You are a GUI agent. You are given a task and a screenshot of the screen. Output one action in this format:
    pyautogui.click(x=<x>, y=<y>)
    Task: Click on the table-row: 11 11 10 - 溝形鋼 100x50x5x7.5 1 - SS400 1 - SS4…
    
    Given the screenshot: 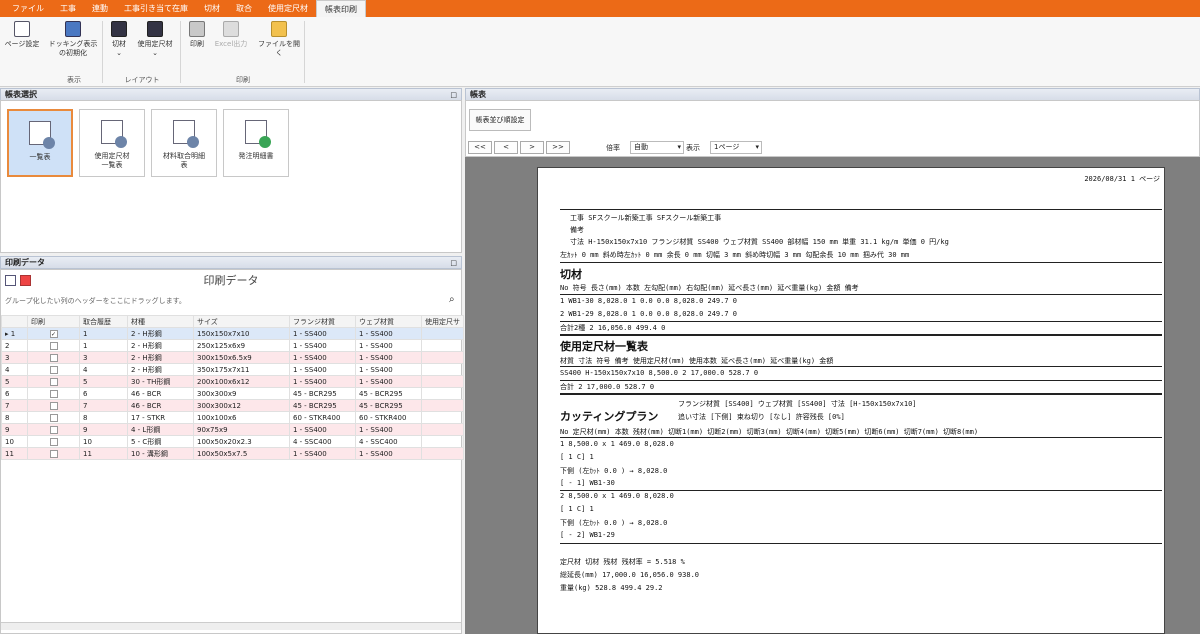 What is the action you would take?
    pyautogui.click(x=232, y=453)
    